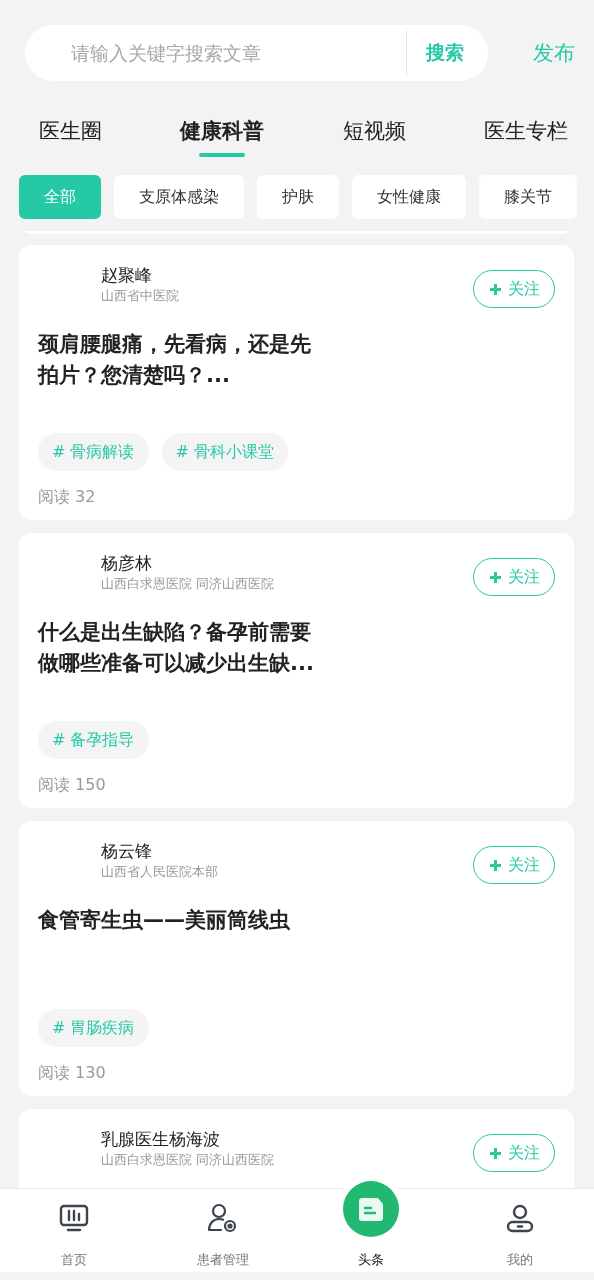  What do you see at coordinates (127, 851) in the screenshot?
I see `author-name: 杨云锋` at bounding box center [127, 851].